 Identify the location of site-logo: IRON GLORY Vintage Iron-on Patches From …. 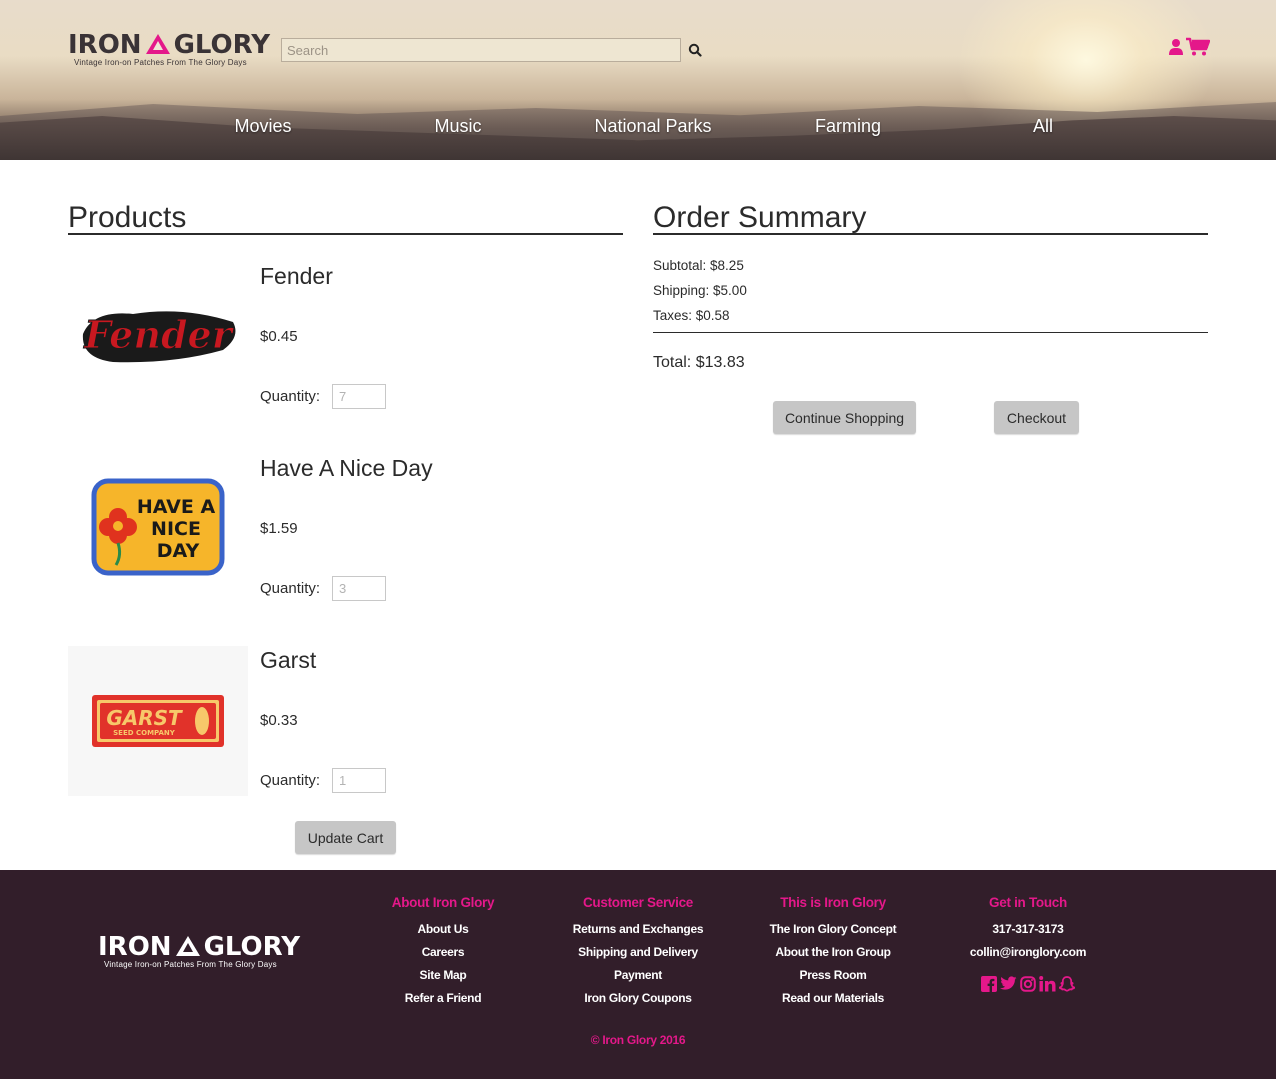
(169, 48).